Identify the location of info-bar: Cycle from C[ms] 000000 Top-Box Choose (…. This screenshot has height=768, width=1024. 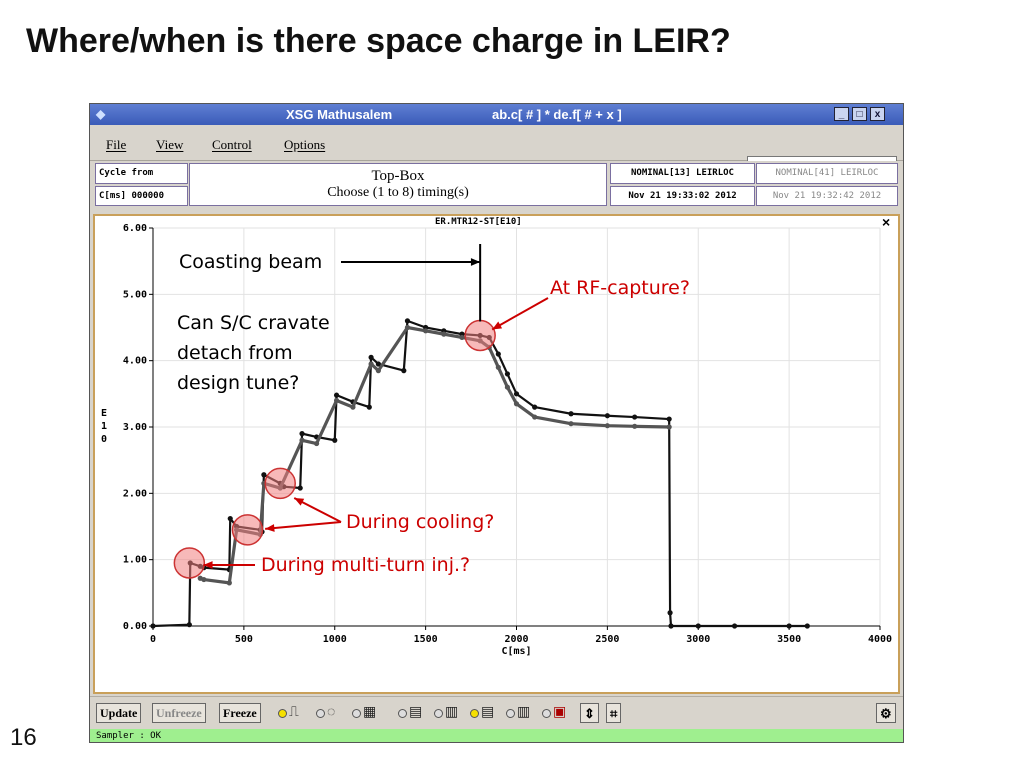
(496, 186).